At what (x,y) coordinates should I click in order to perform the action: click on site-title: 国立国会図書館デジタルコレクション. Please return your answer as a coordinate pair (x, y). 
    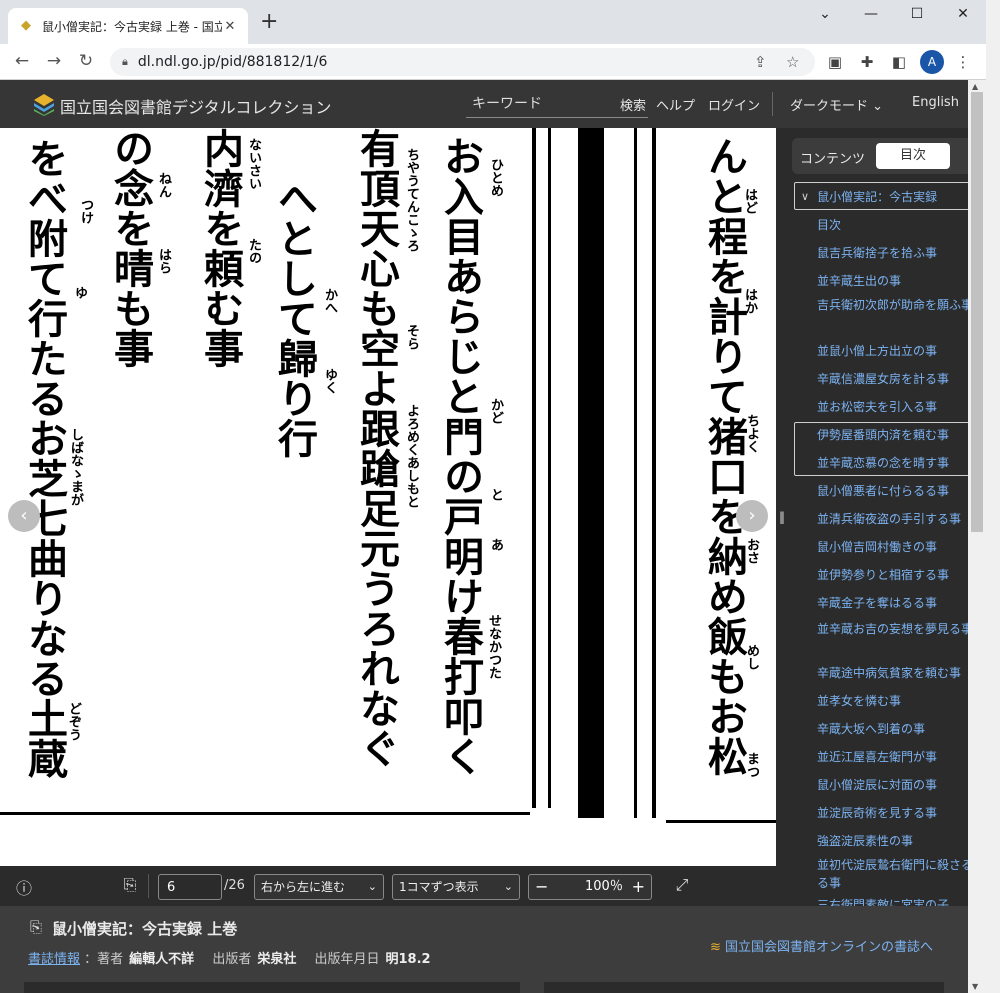
    Looking at the image, I should click on (195, 106).